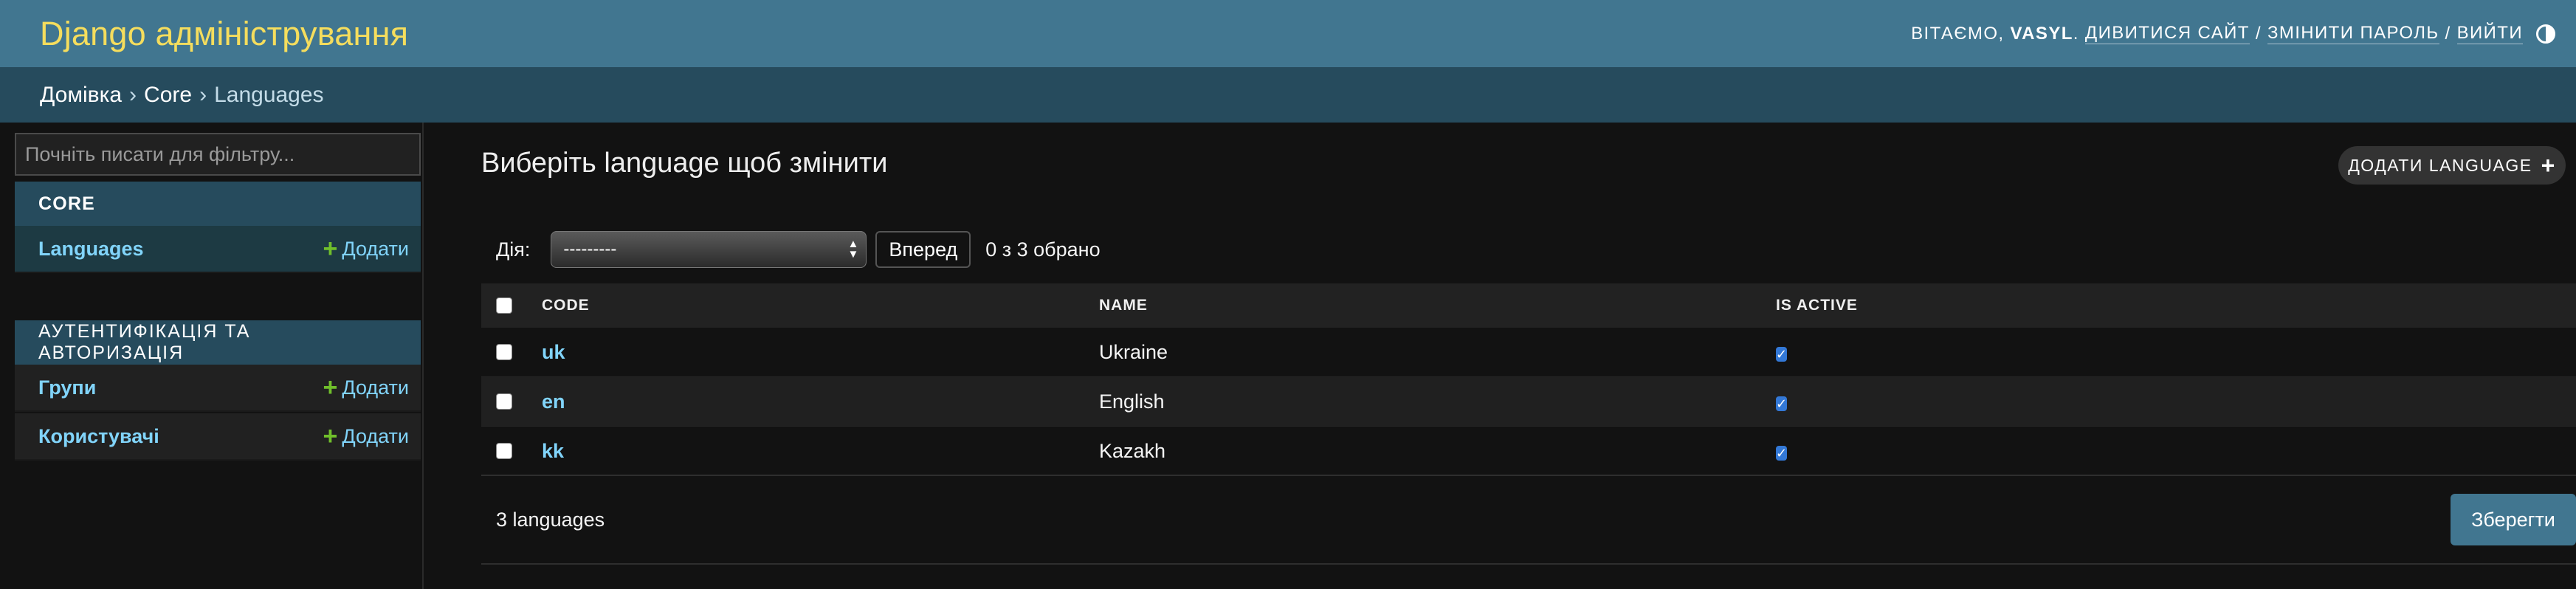 The width and height of the screenshot is (2576, 589). Describe the element at coordinates (2353, 33) in the screenshot. I see `change-password-link: Змінити пароль` at that location.